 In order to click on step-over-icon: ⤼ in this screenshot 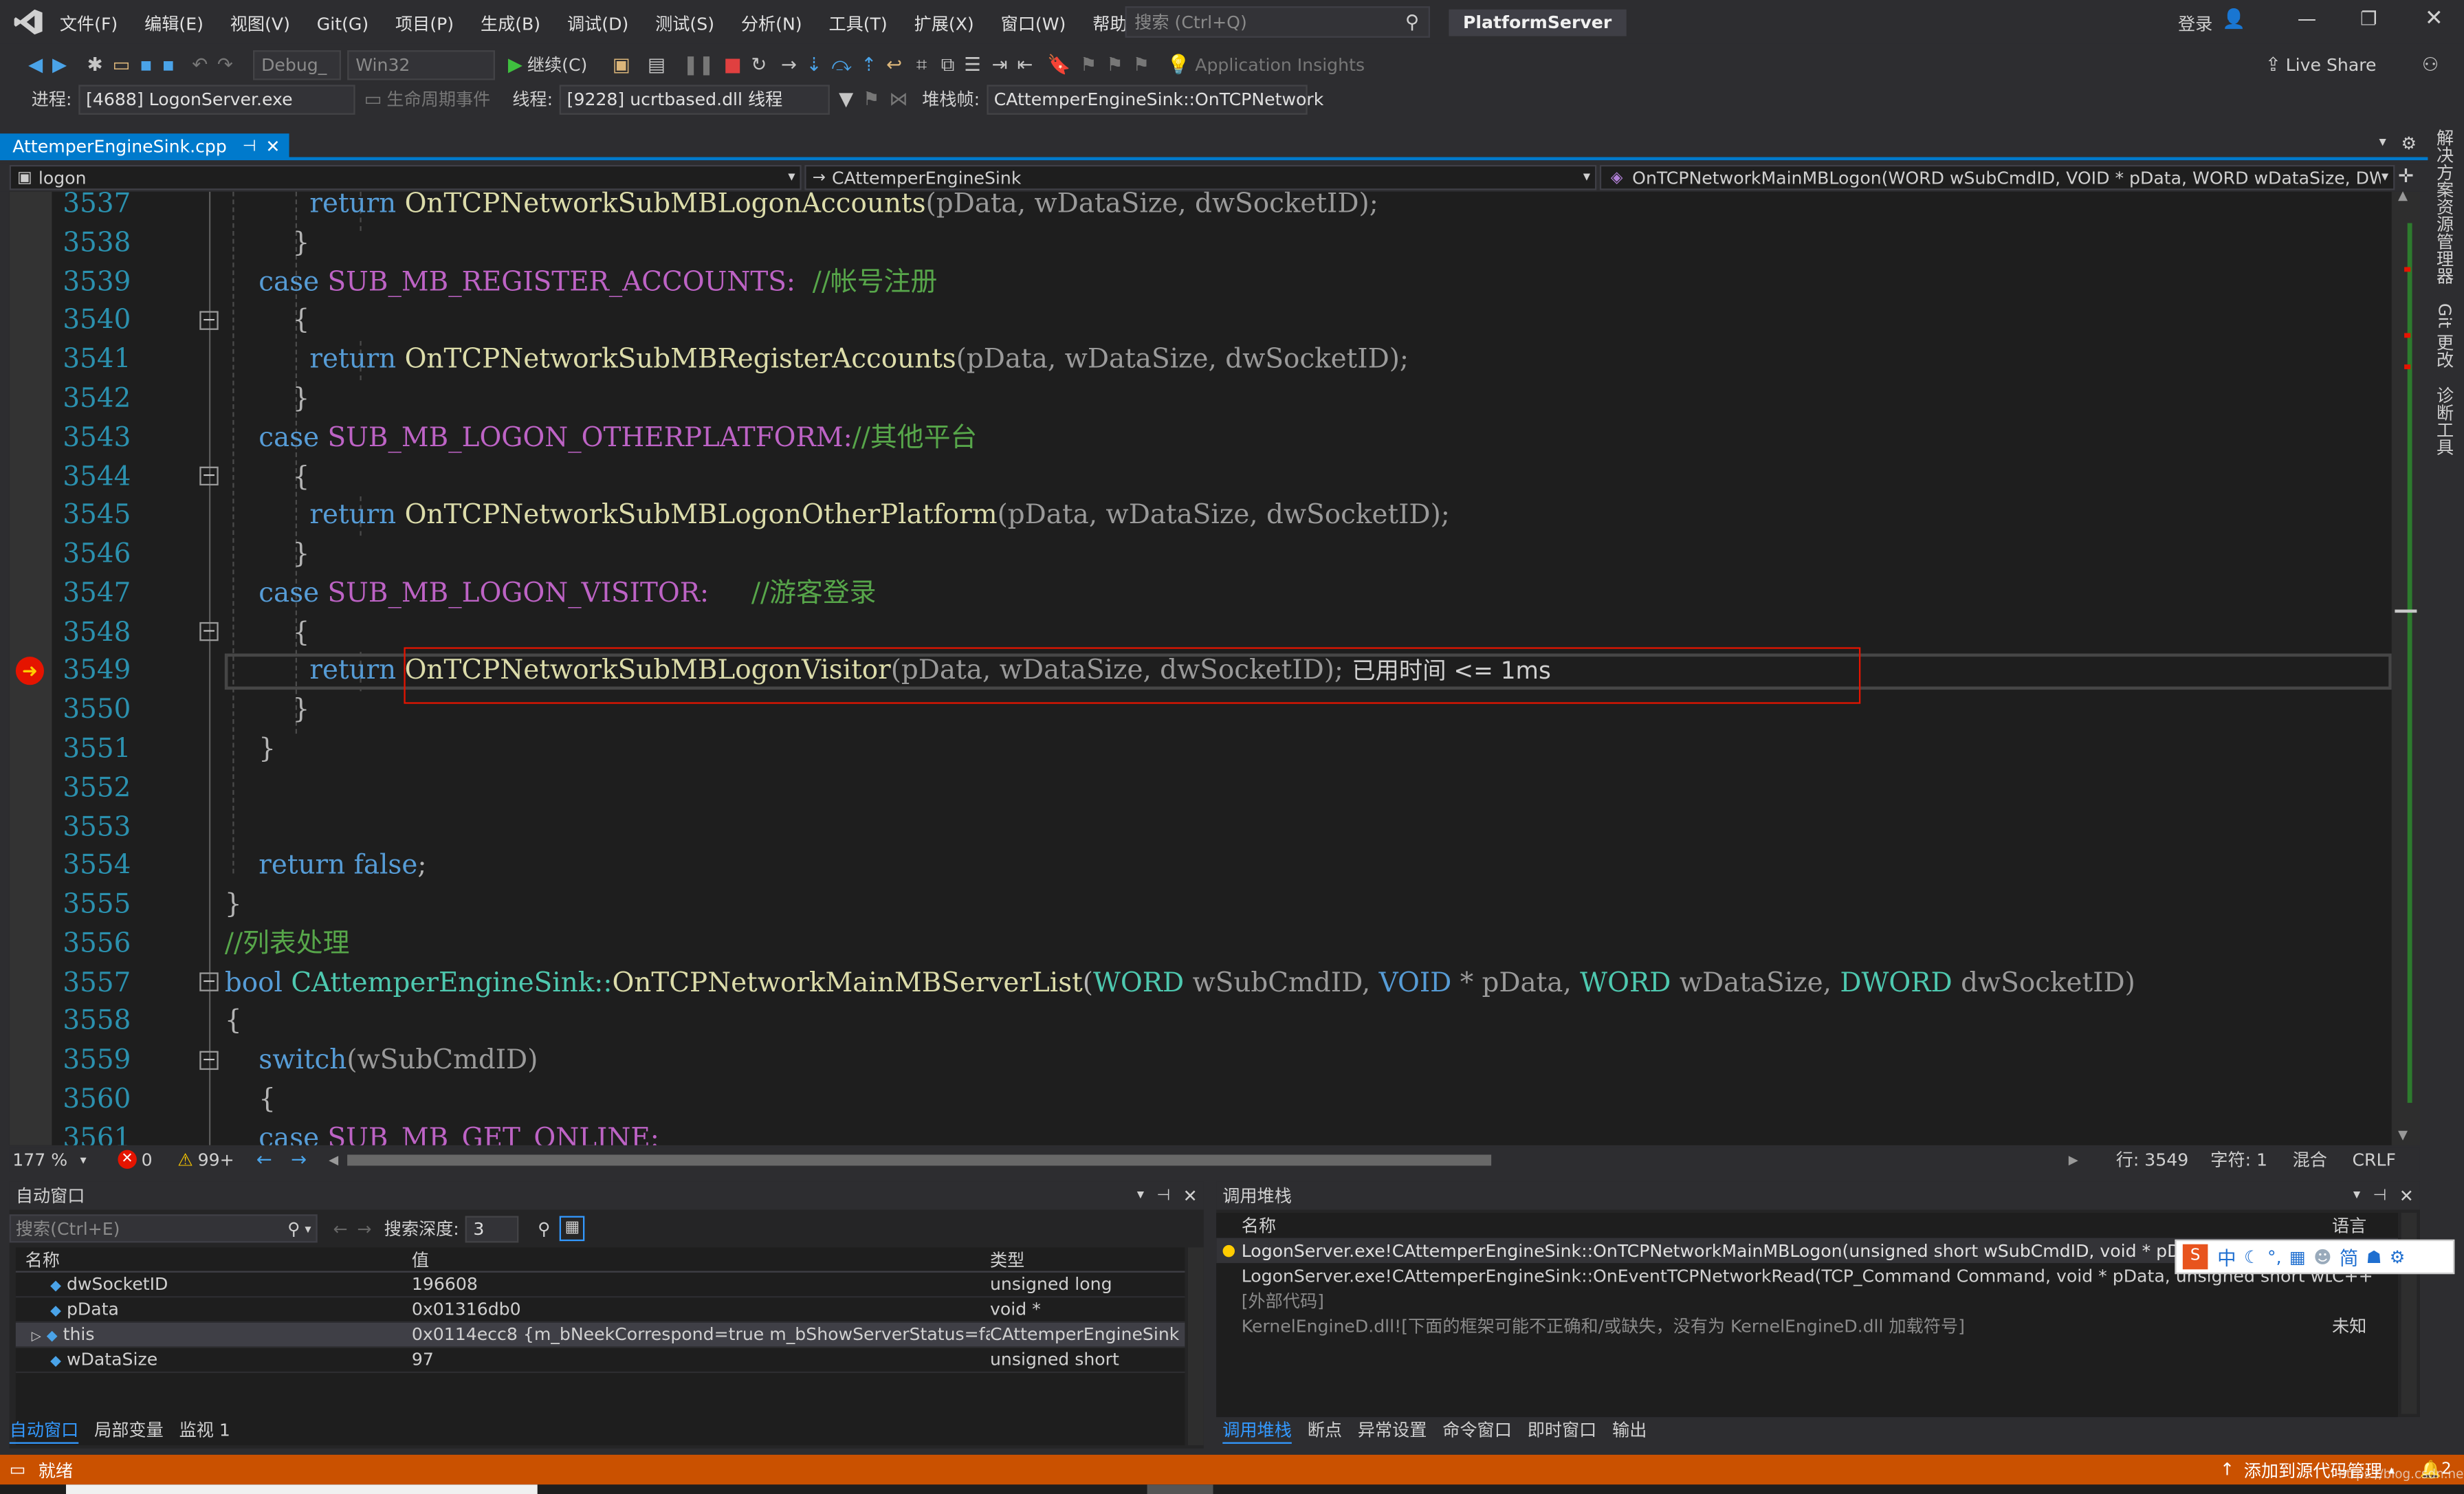, I will do `click(841, 64)`.